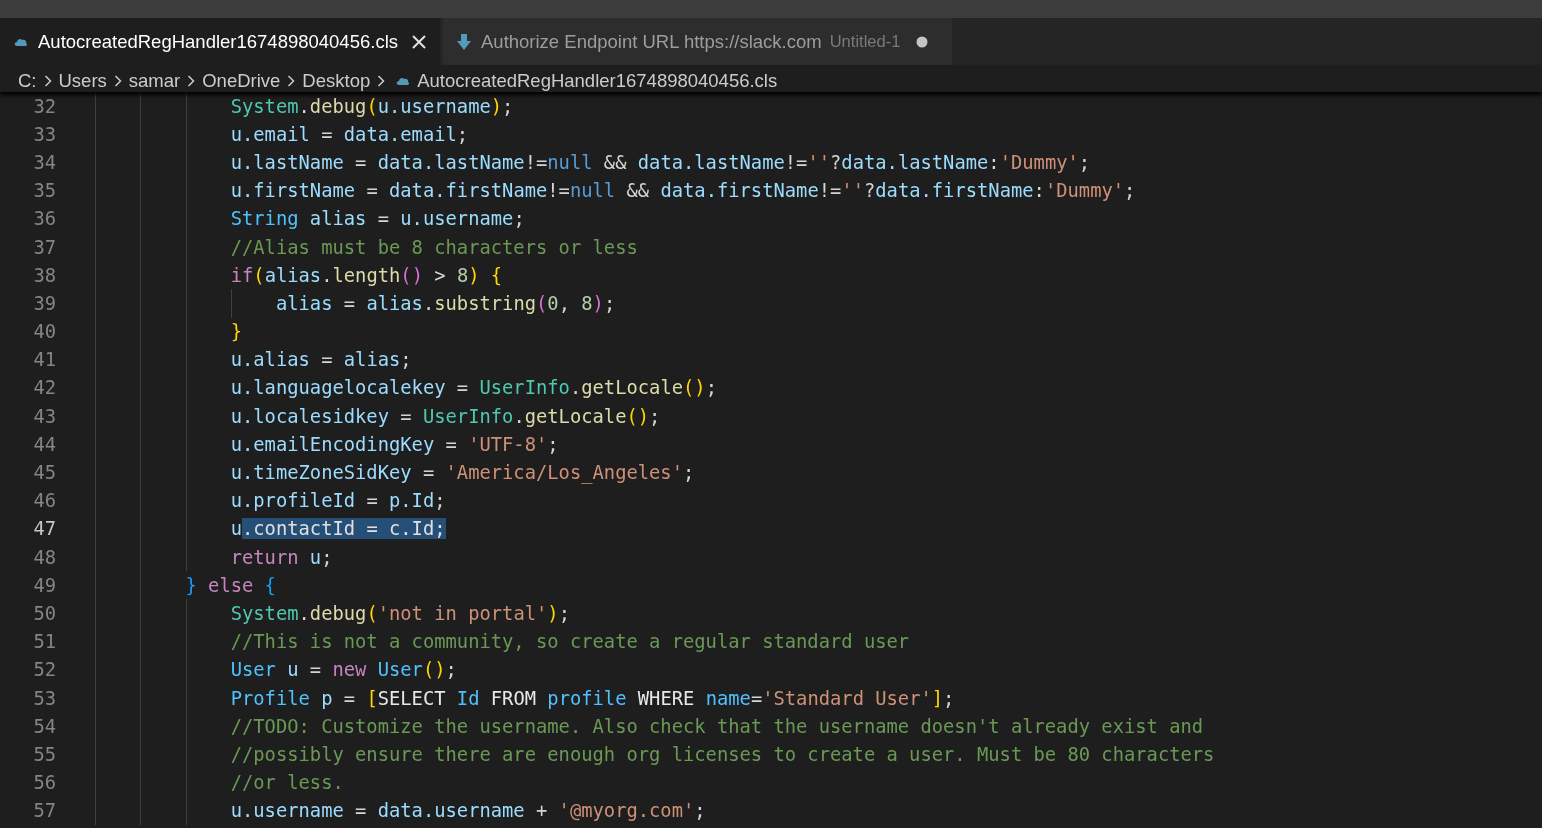 Image resolution: width=1542 pixels, height=828 pixels. What do you see at coordinates (445, 416) in the screenshot?
I see `code-line: u.localesidkey = UserInfo.getLocale();` at bounding box center [445, 416].